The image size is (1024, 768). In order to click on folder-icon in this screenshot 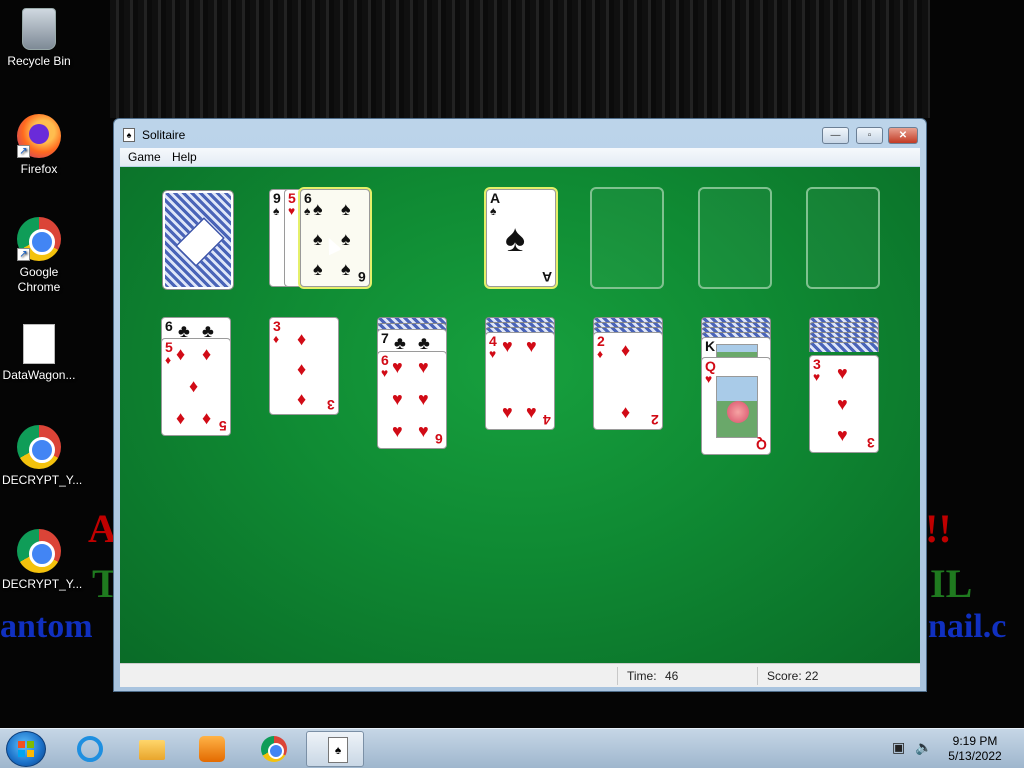, I will do `click(152, 750)`.